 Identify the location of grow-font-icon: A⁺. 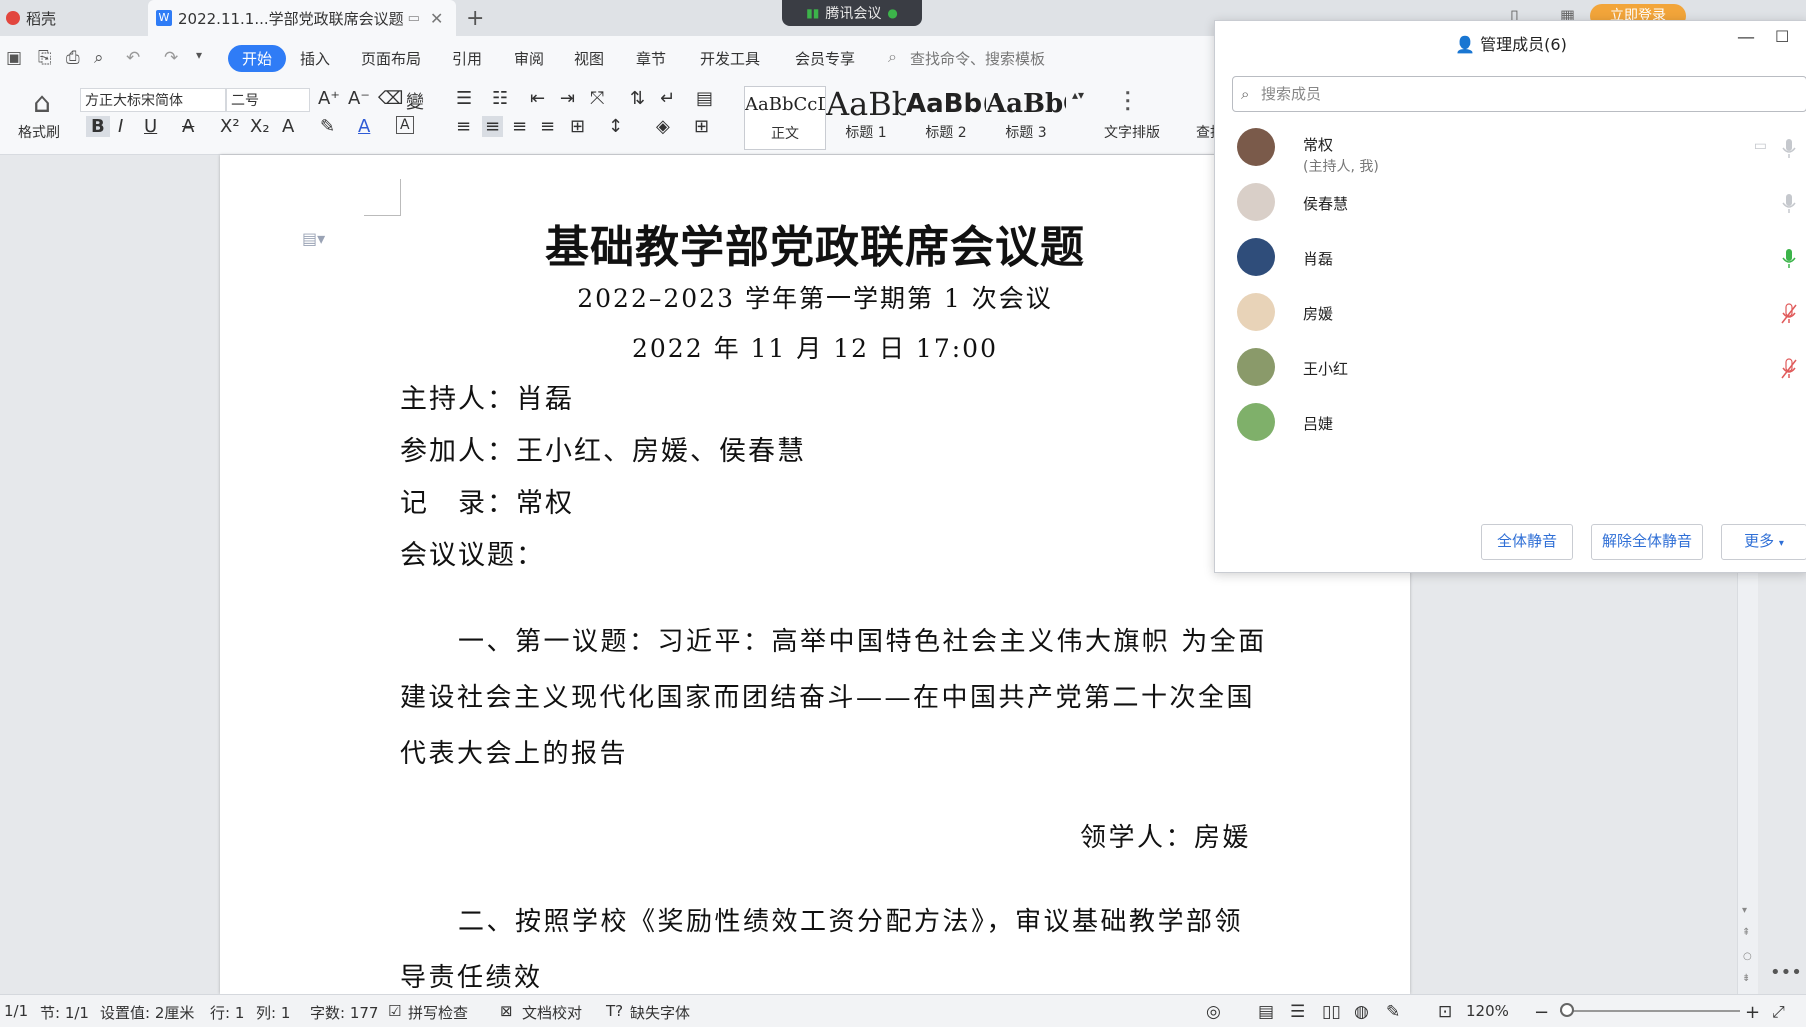
(329, 98).